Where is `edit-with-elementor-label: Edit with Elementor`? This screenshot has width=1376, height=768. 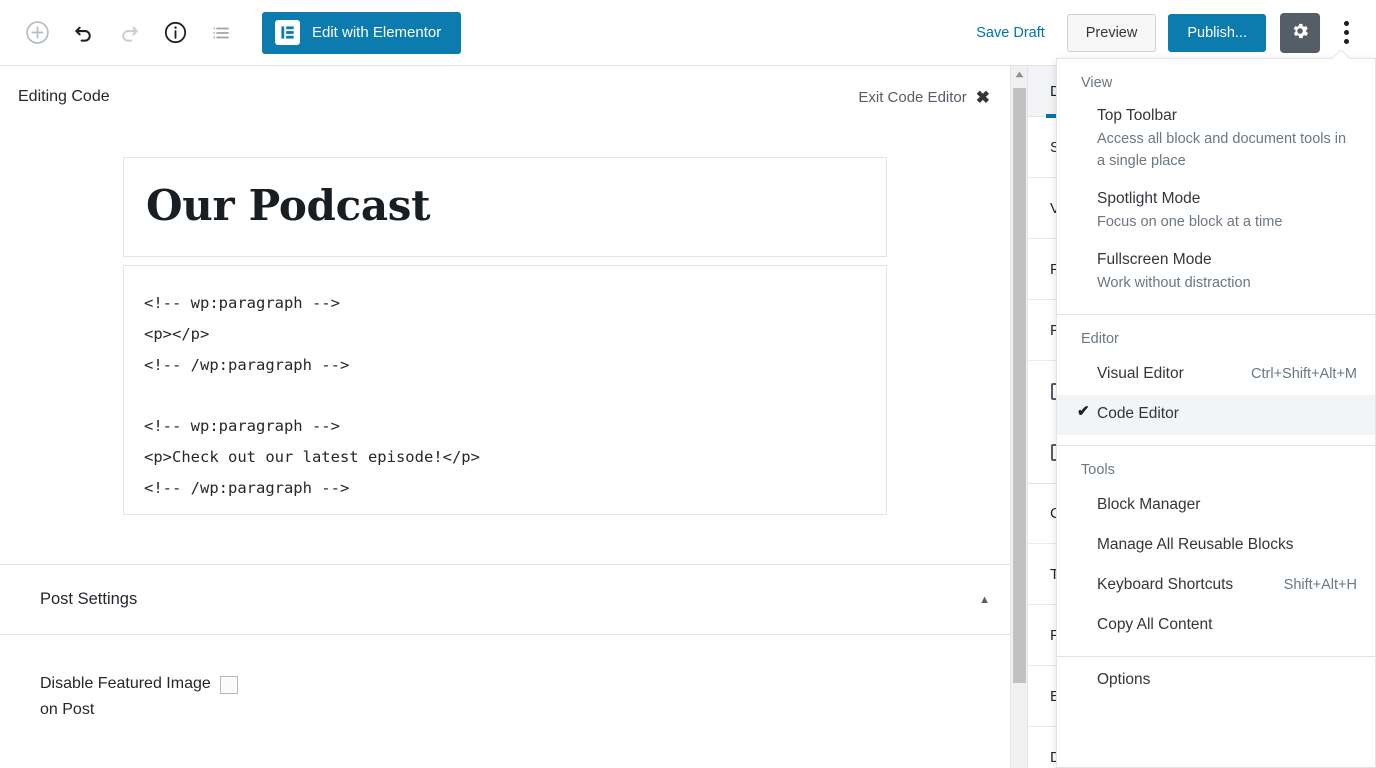 edit-with-elementor-label: Edit with Elementor is located at coordinates (377, 32).